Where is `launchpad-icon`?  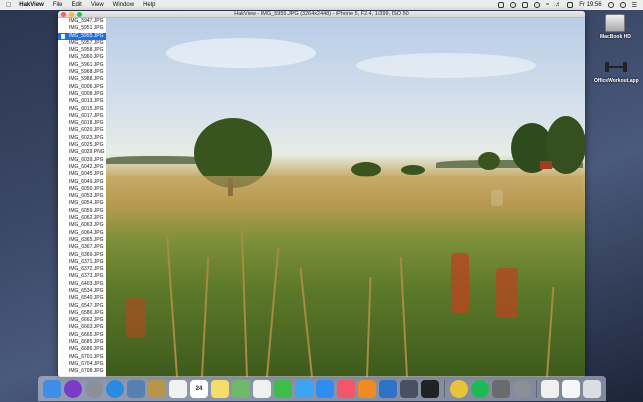
launchpad-icon is located at coordinates (94, 388).